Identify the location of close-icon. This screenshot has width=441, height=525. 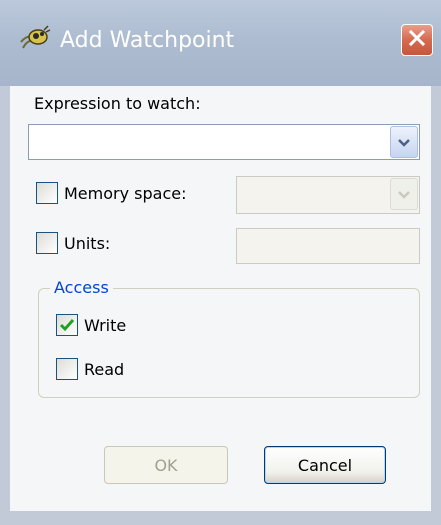
(417, 40).